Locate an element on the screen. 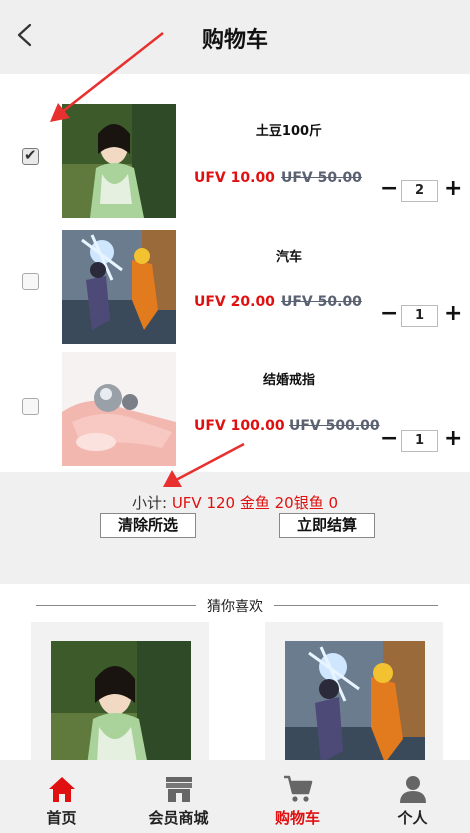 The width and height of the screenshot is (470, 833). tab-label: 会员商城 is located at coordinates (178, 818).